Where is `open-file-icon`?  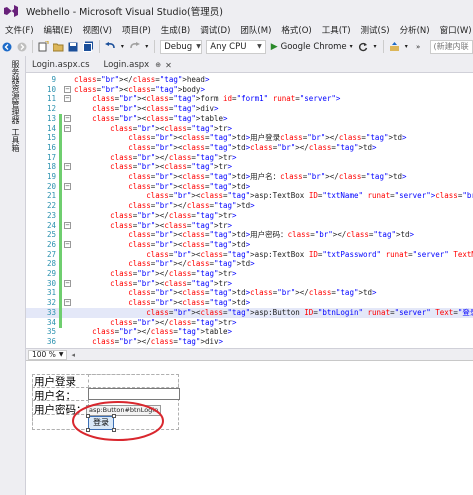
open-file-icon is located at coordinates (58, 47).